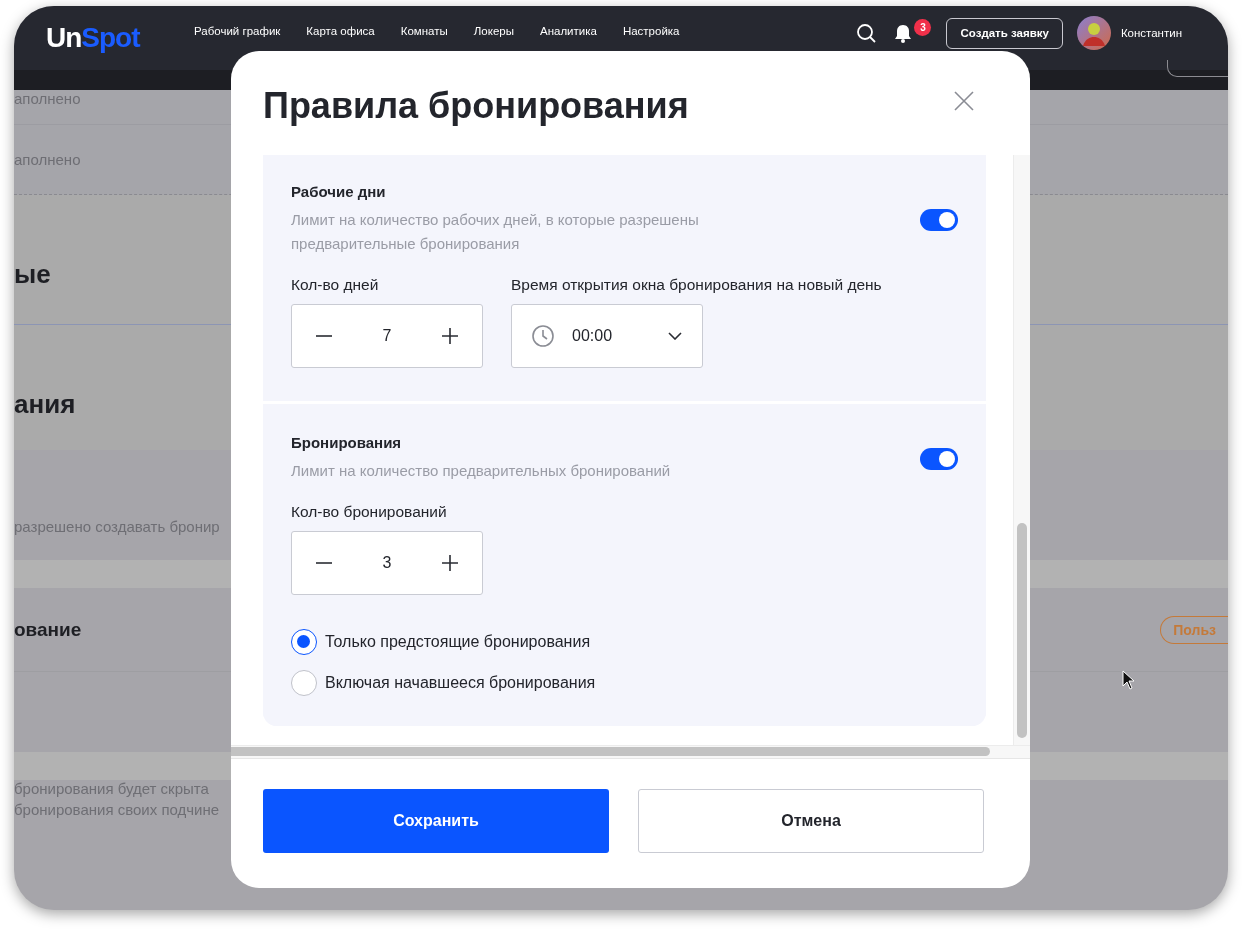 This screenshot has height=932, width=1242. I want to click on create-request-button: Создать заявку, so click(1004, 33).